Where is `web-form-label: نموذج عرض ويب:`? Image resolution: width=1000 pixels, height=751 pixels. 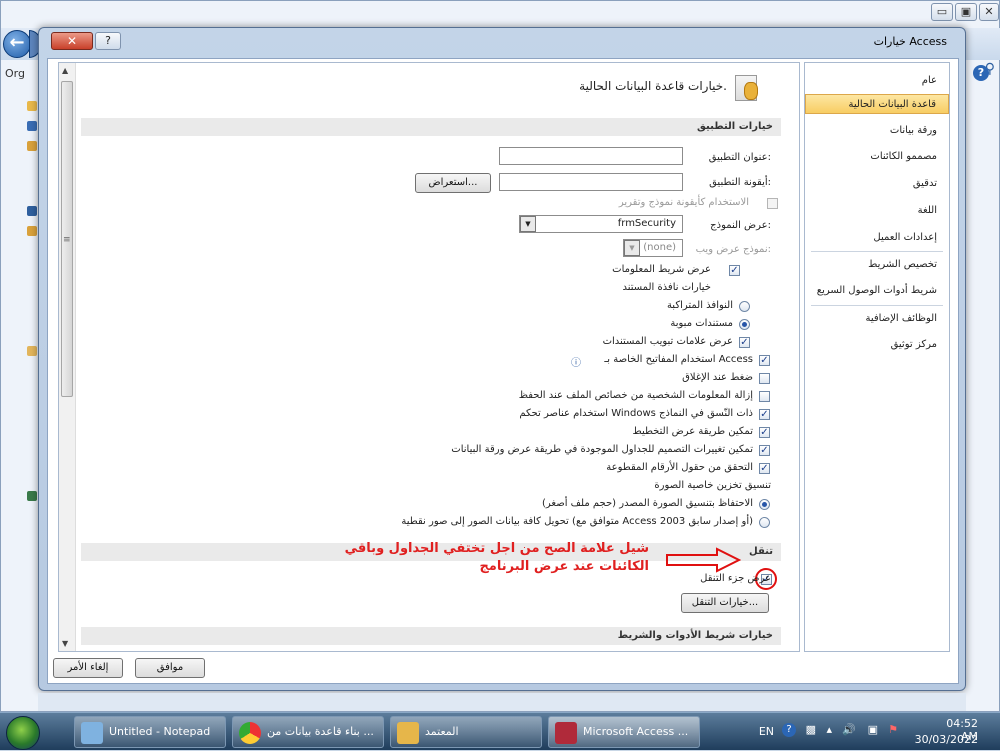 web-form-label: نموذج عرض ويب: is located at coordinates (733, 249).